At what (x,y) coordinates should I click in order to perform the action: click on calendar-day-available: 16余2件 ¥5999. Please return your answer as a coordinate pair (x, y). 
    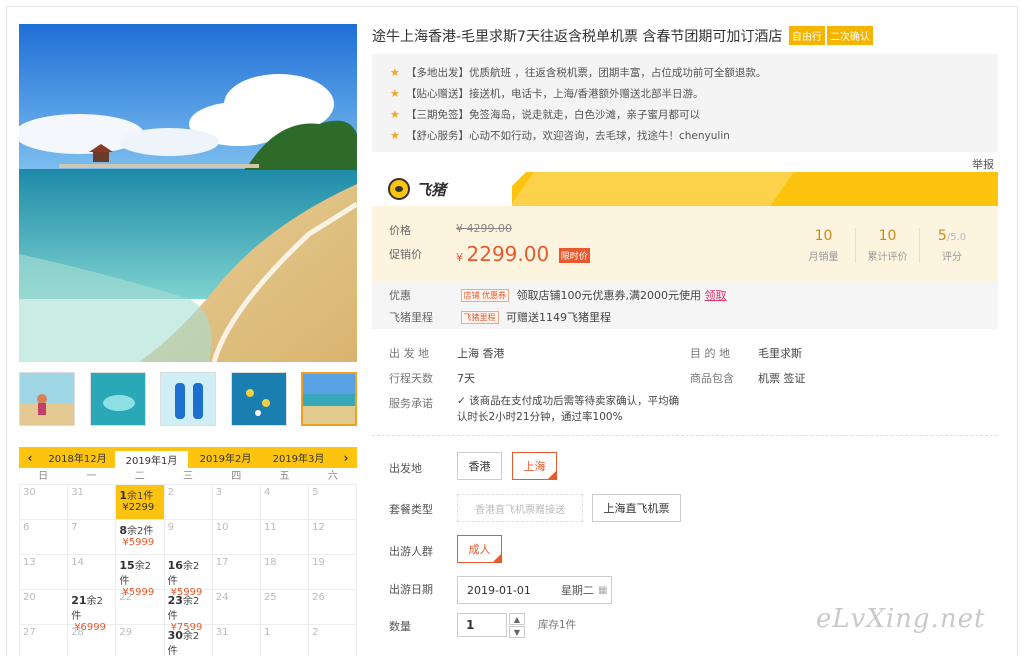
    Looking at the image, I should click on (188, 576).